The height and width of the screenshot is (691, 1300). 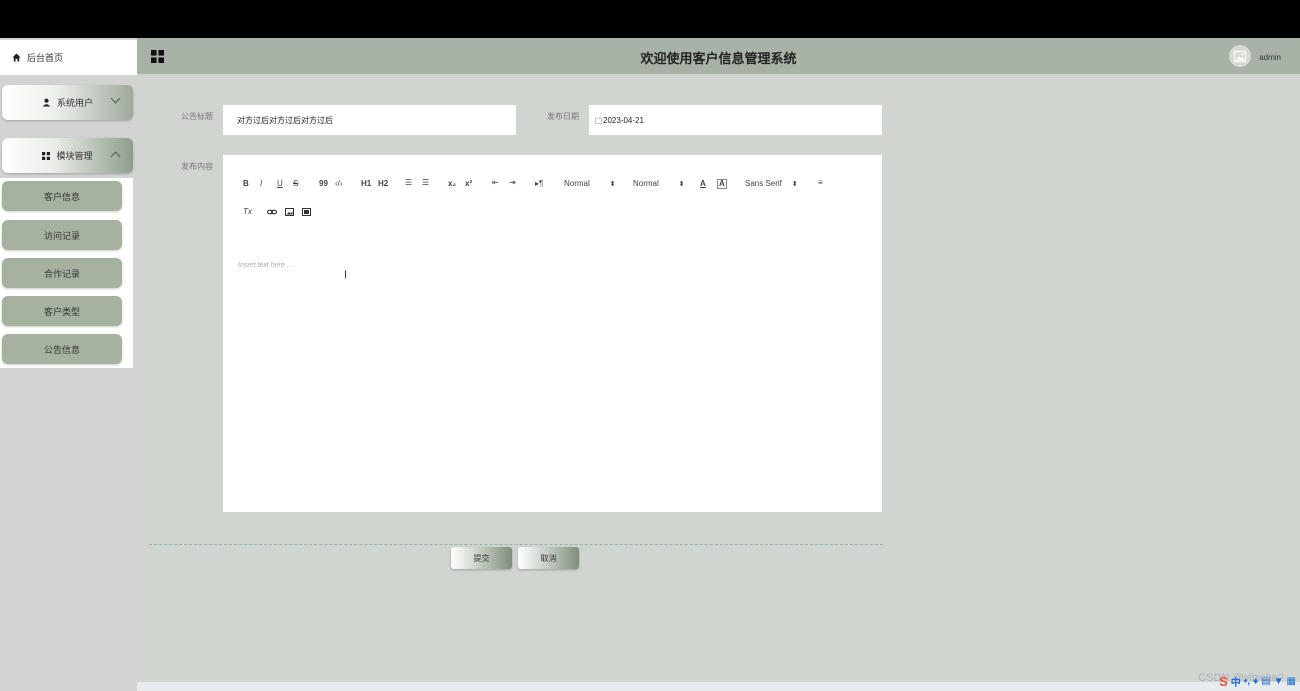 I want to click on top-black-bar, so click(x=650, y=19).